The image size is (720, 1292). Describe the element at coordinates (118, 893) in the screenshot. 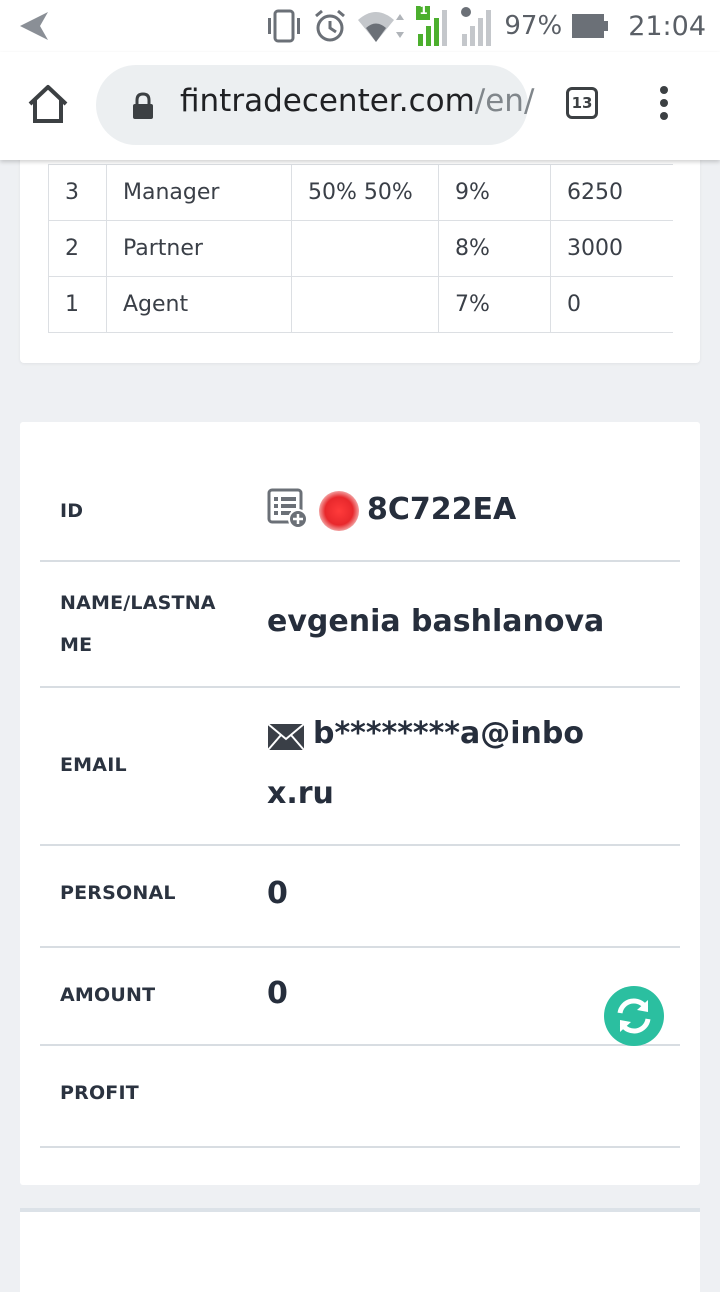

I see `personal-label: PERSONAL` at that location.